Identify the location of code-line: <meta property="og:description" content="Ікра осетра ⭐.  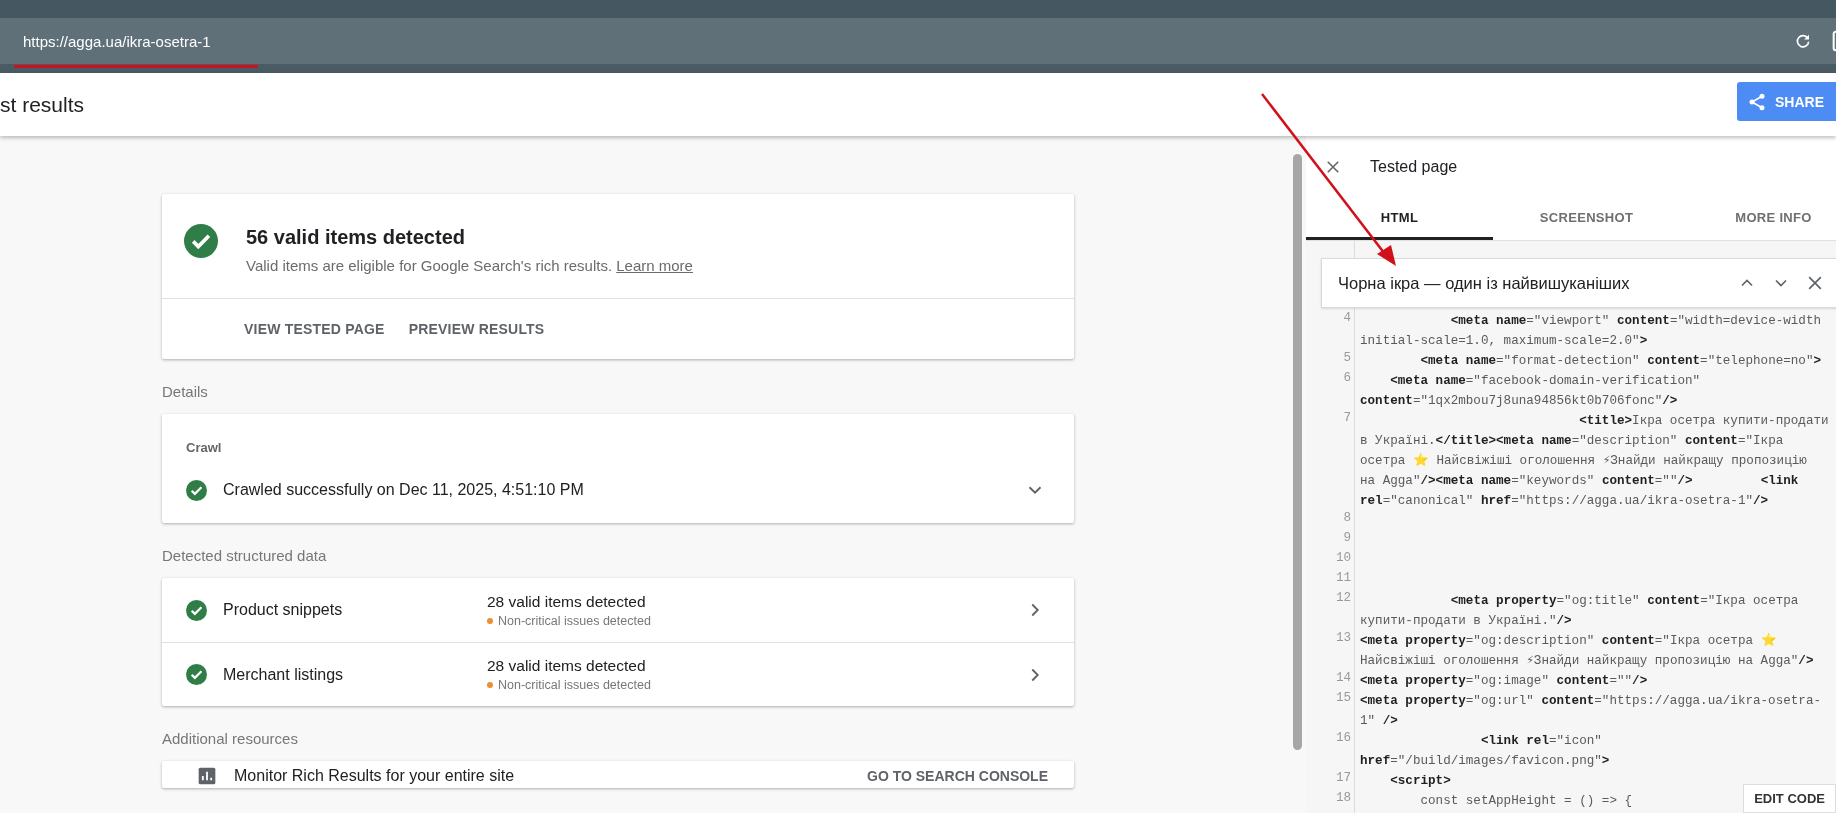
(1568, 641).